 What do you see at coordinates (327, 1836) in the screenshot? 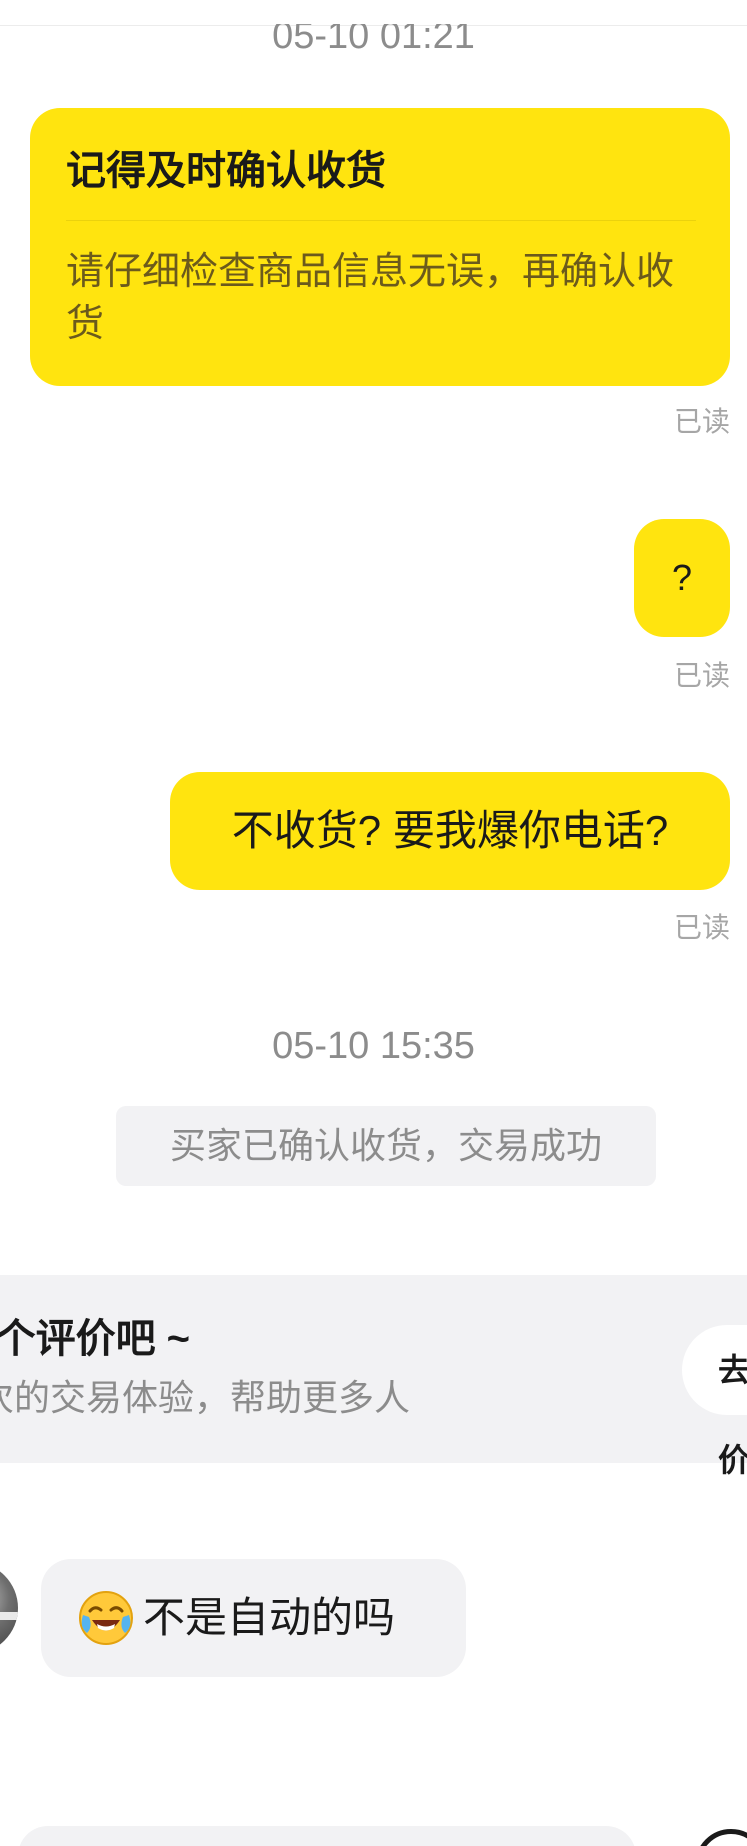
I see `message-input` at bounding box center [327, 1836].